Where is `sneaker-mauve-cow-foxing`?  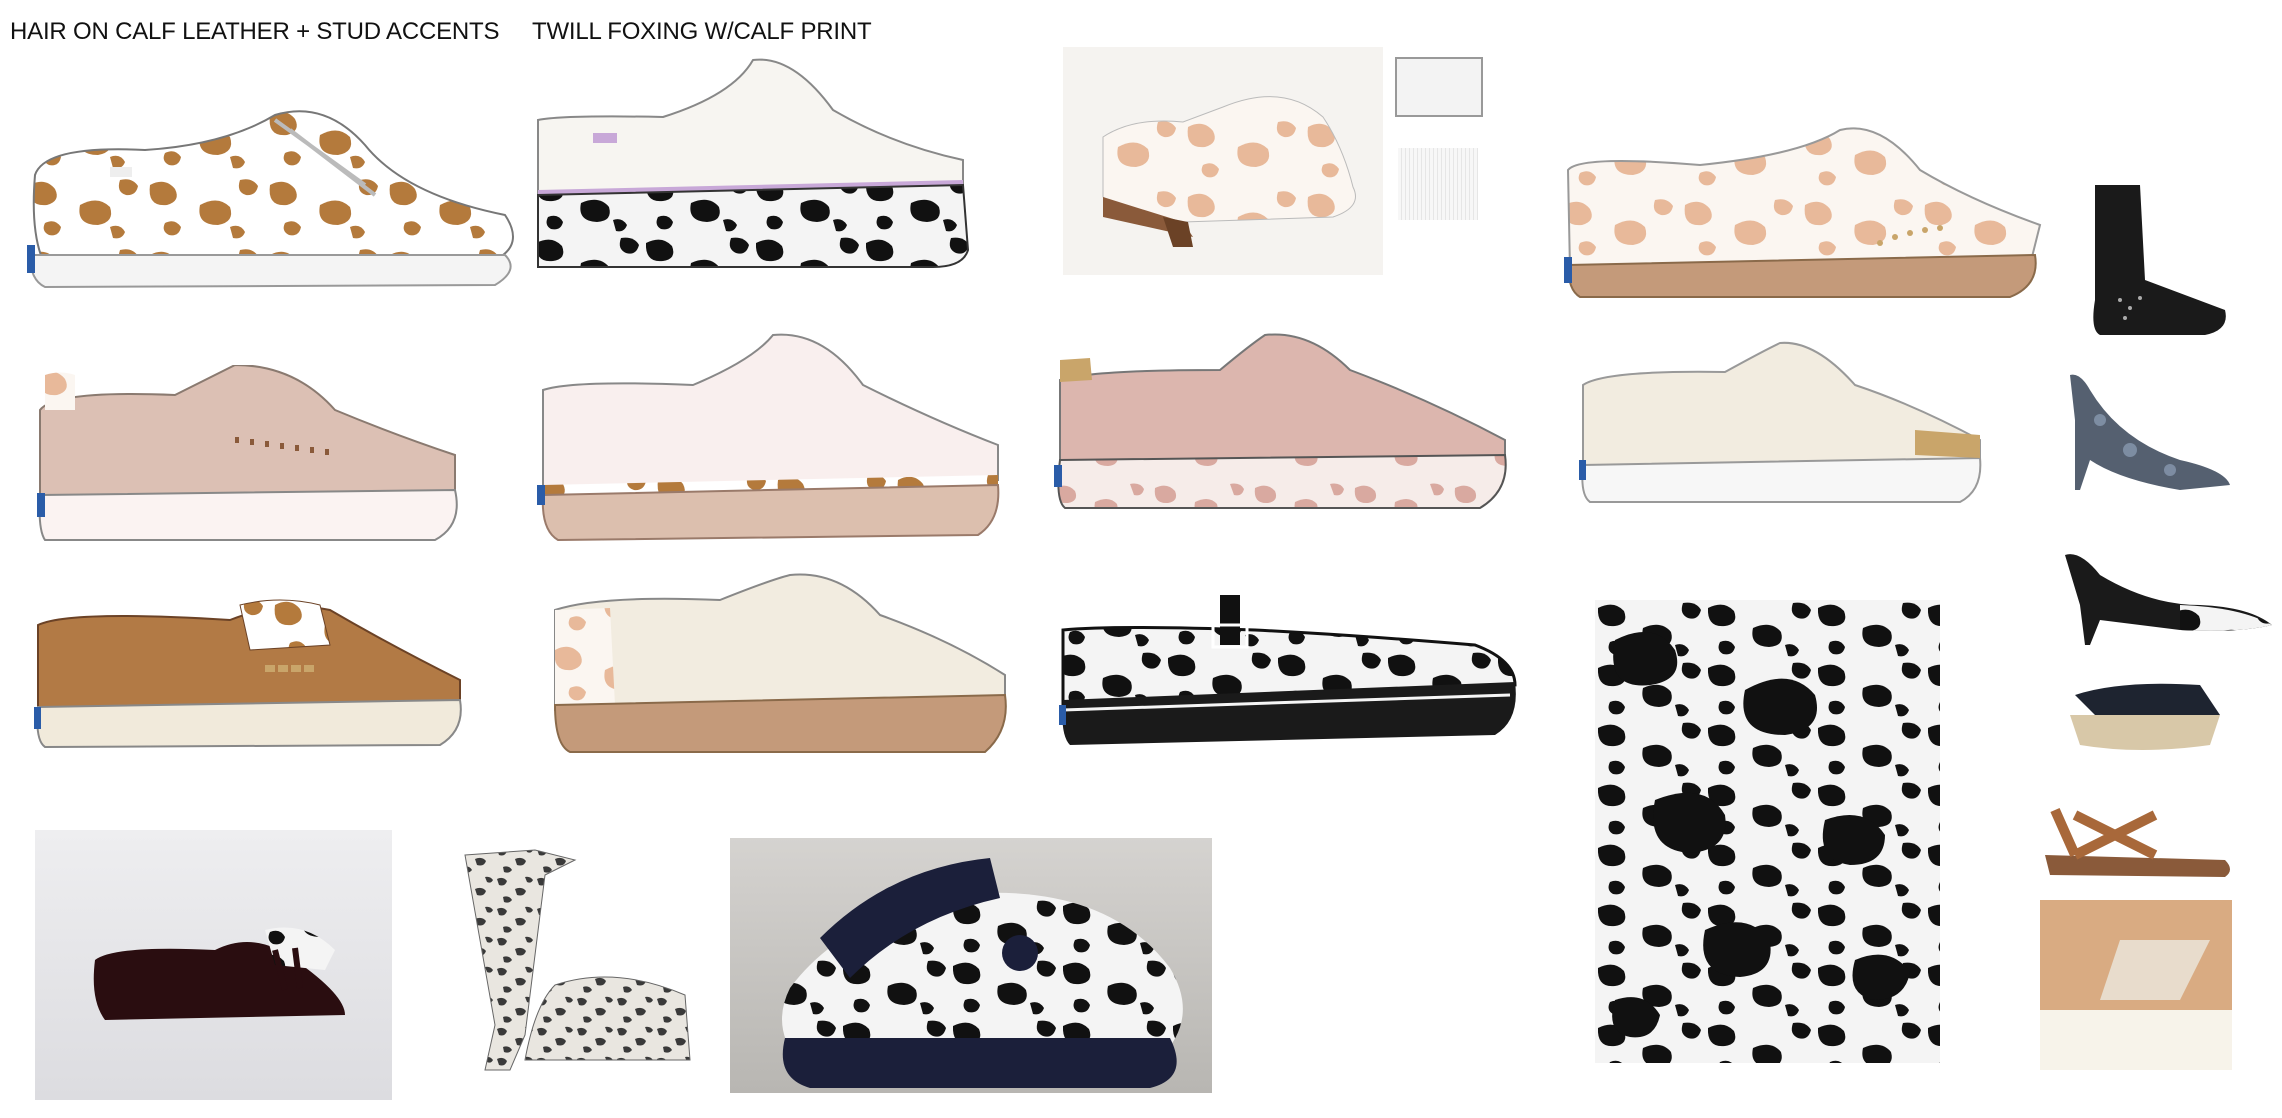
sneaker-mauve-cow-foxing is located at coordinates (1280, 420).